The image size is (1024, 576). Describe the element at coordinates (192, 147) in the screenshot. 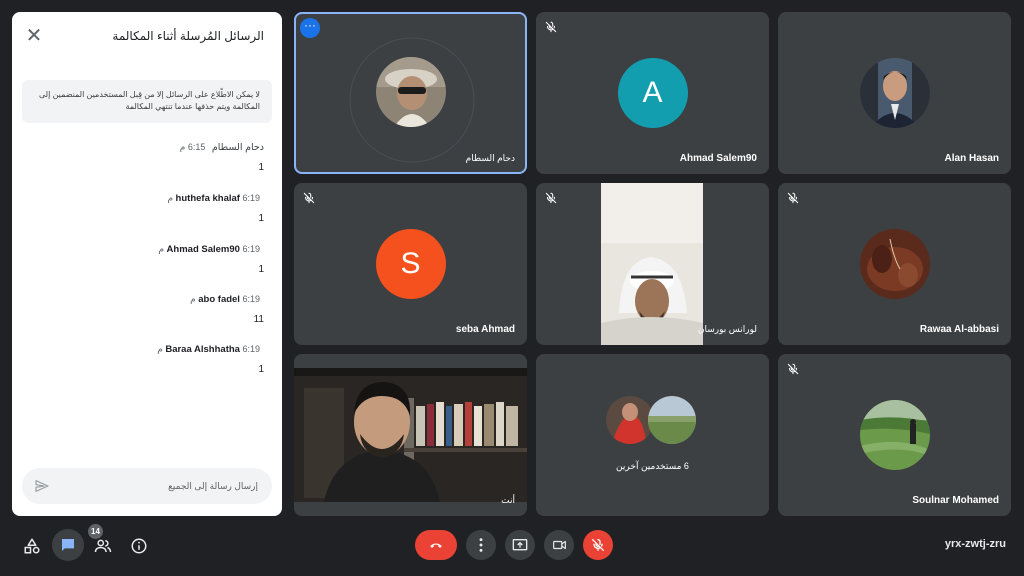

I see `message-time: 6:15 م` at that location.